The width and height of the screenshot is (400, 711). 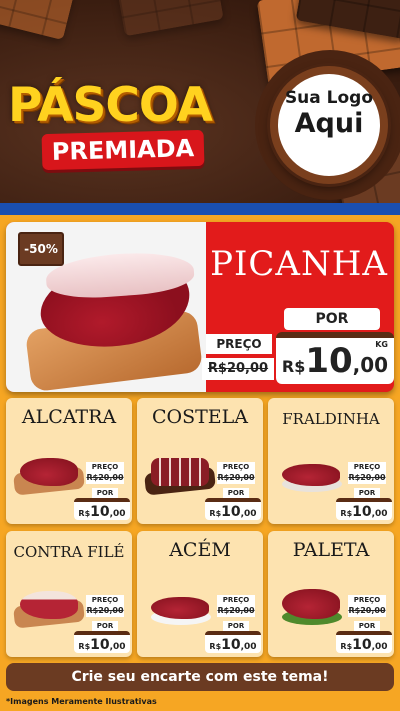 I want to click on hero-por-label: POR, so click(x=332, y=319).